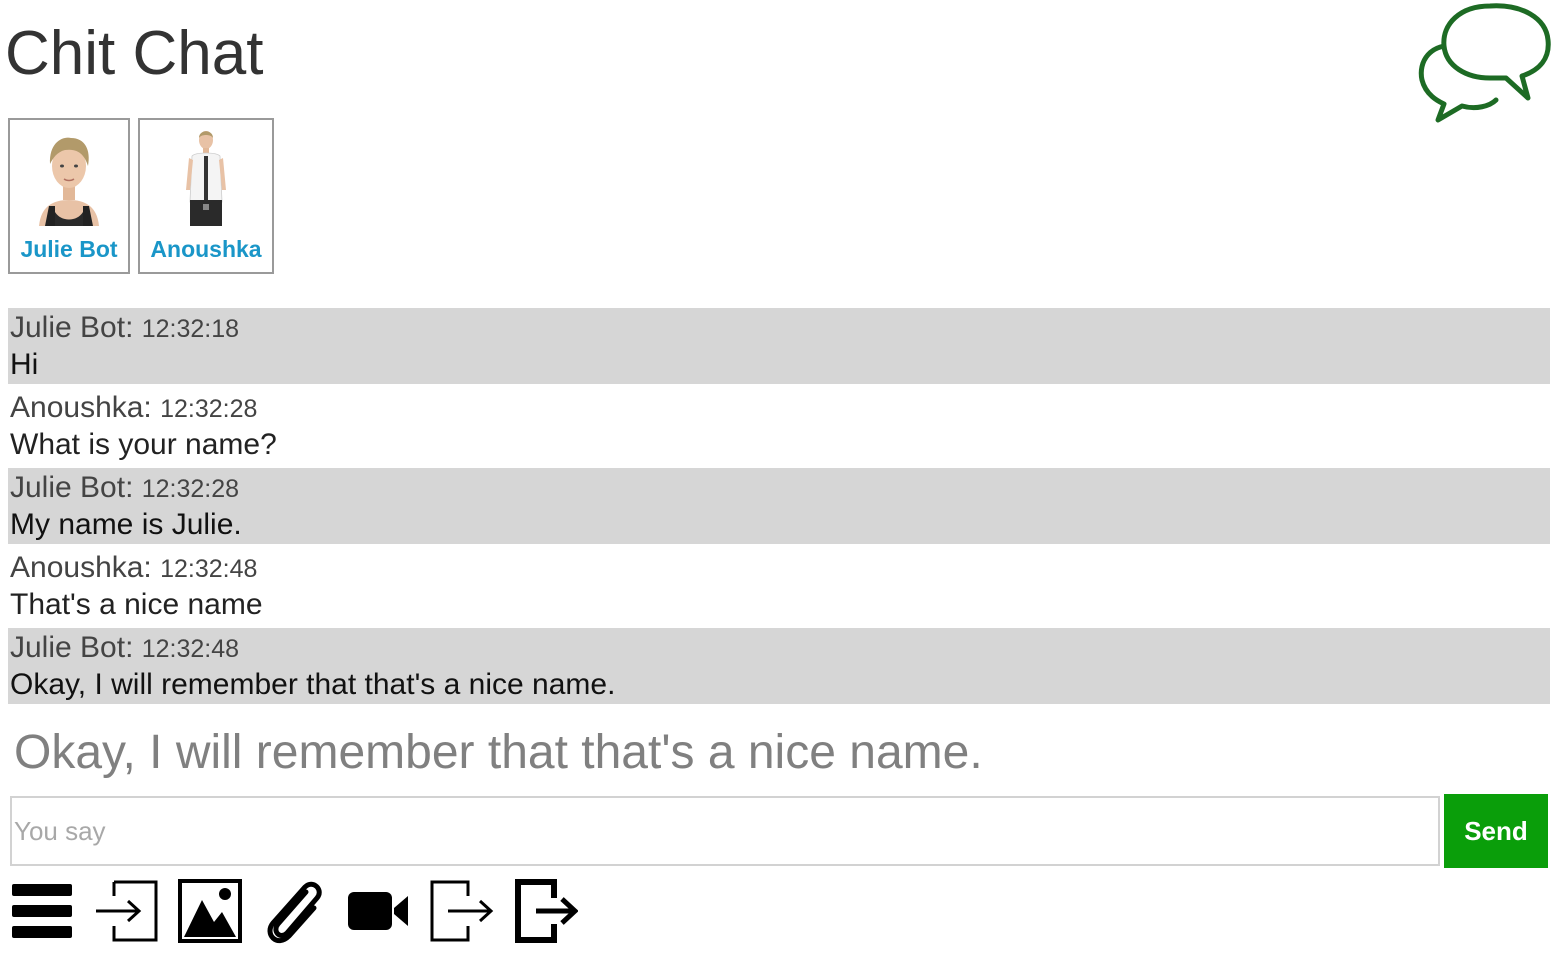 The image size is (1560, 958). What do you see at coordinates (780, 568) in the screenshot?
I see `message-header: Anoushka: 12:32:48` at bounding box center [780, 568].